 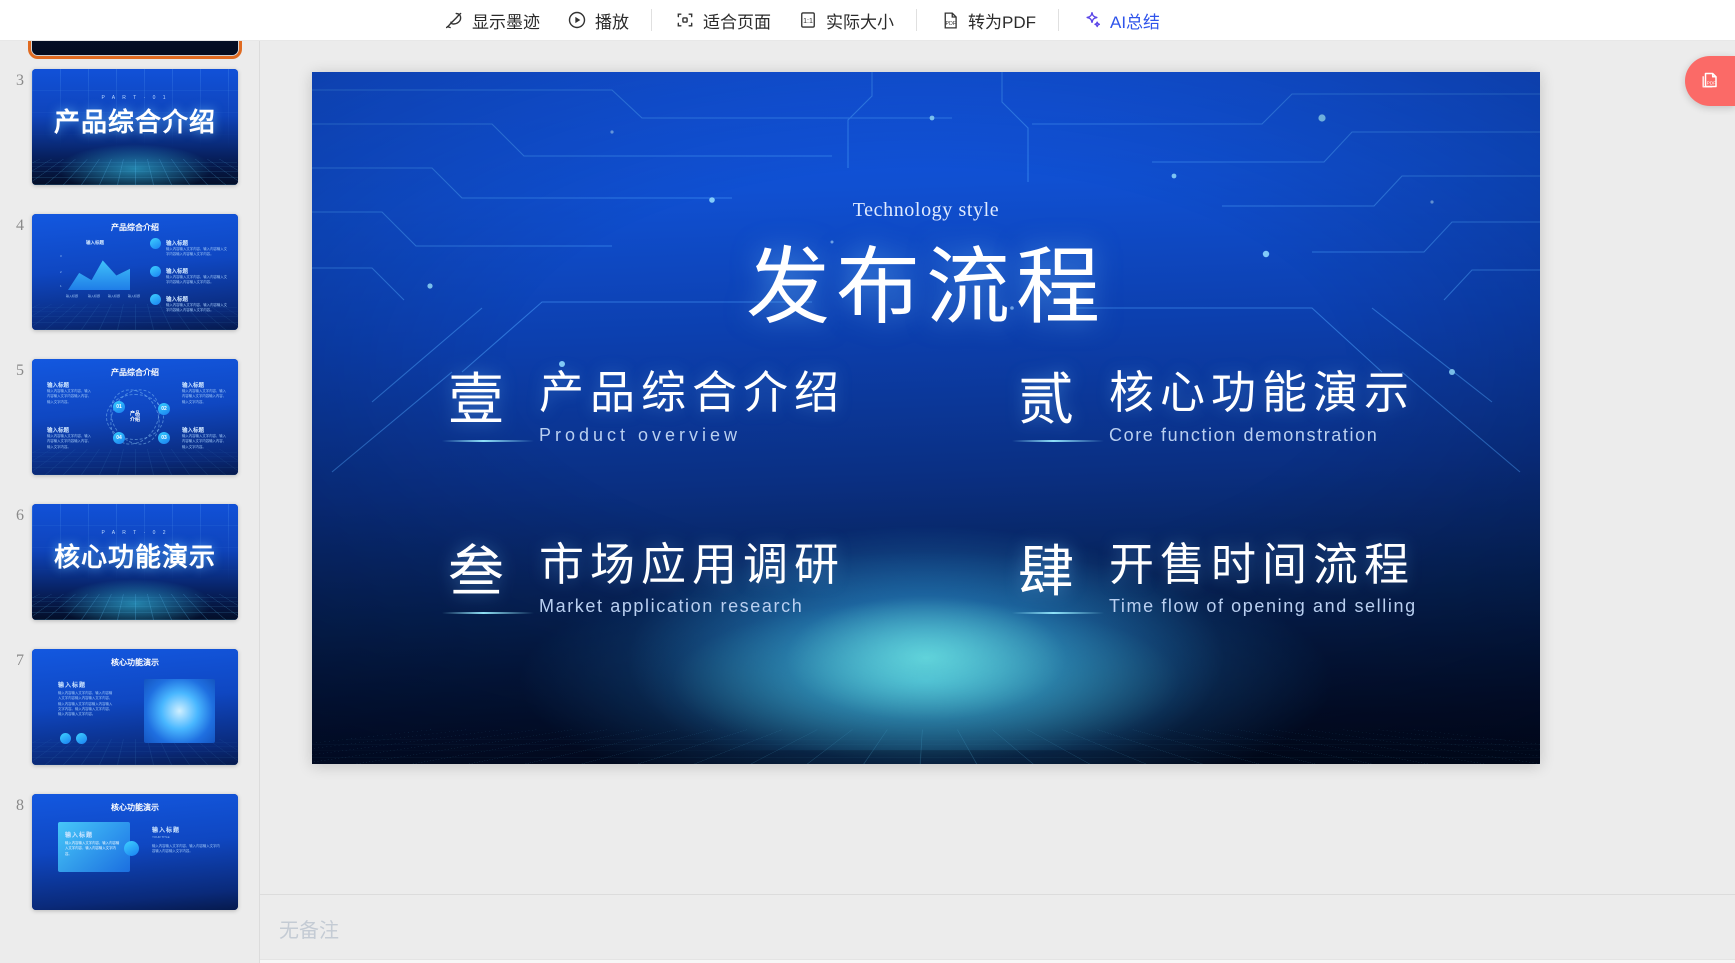 I want to click on agenda-number-3: 叁, so click(x=488, y=576).